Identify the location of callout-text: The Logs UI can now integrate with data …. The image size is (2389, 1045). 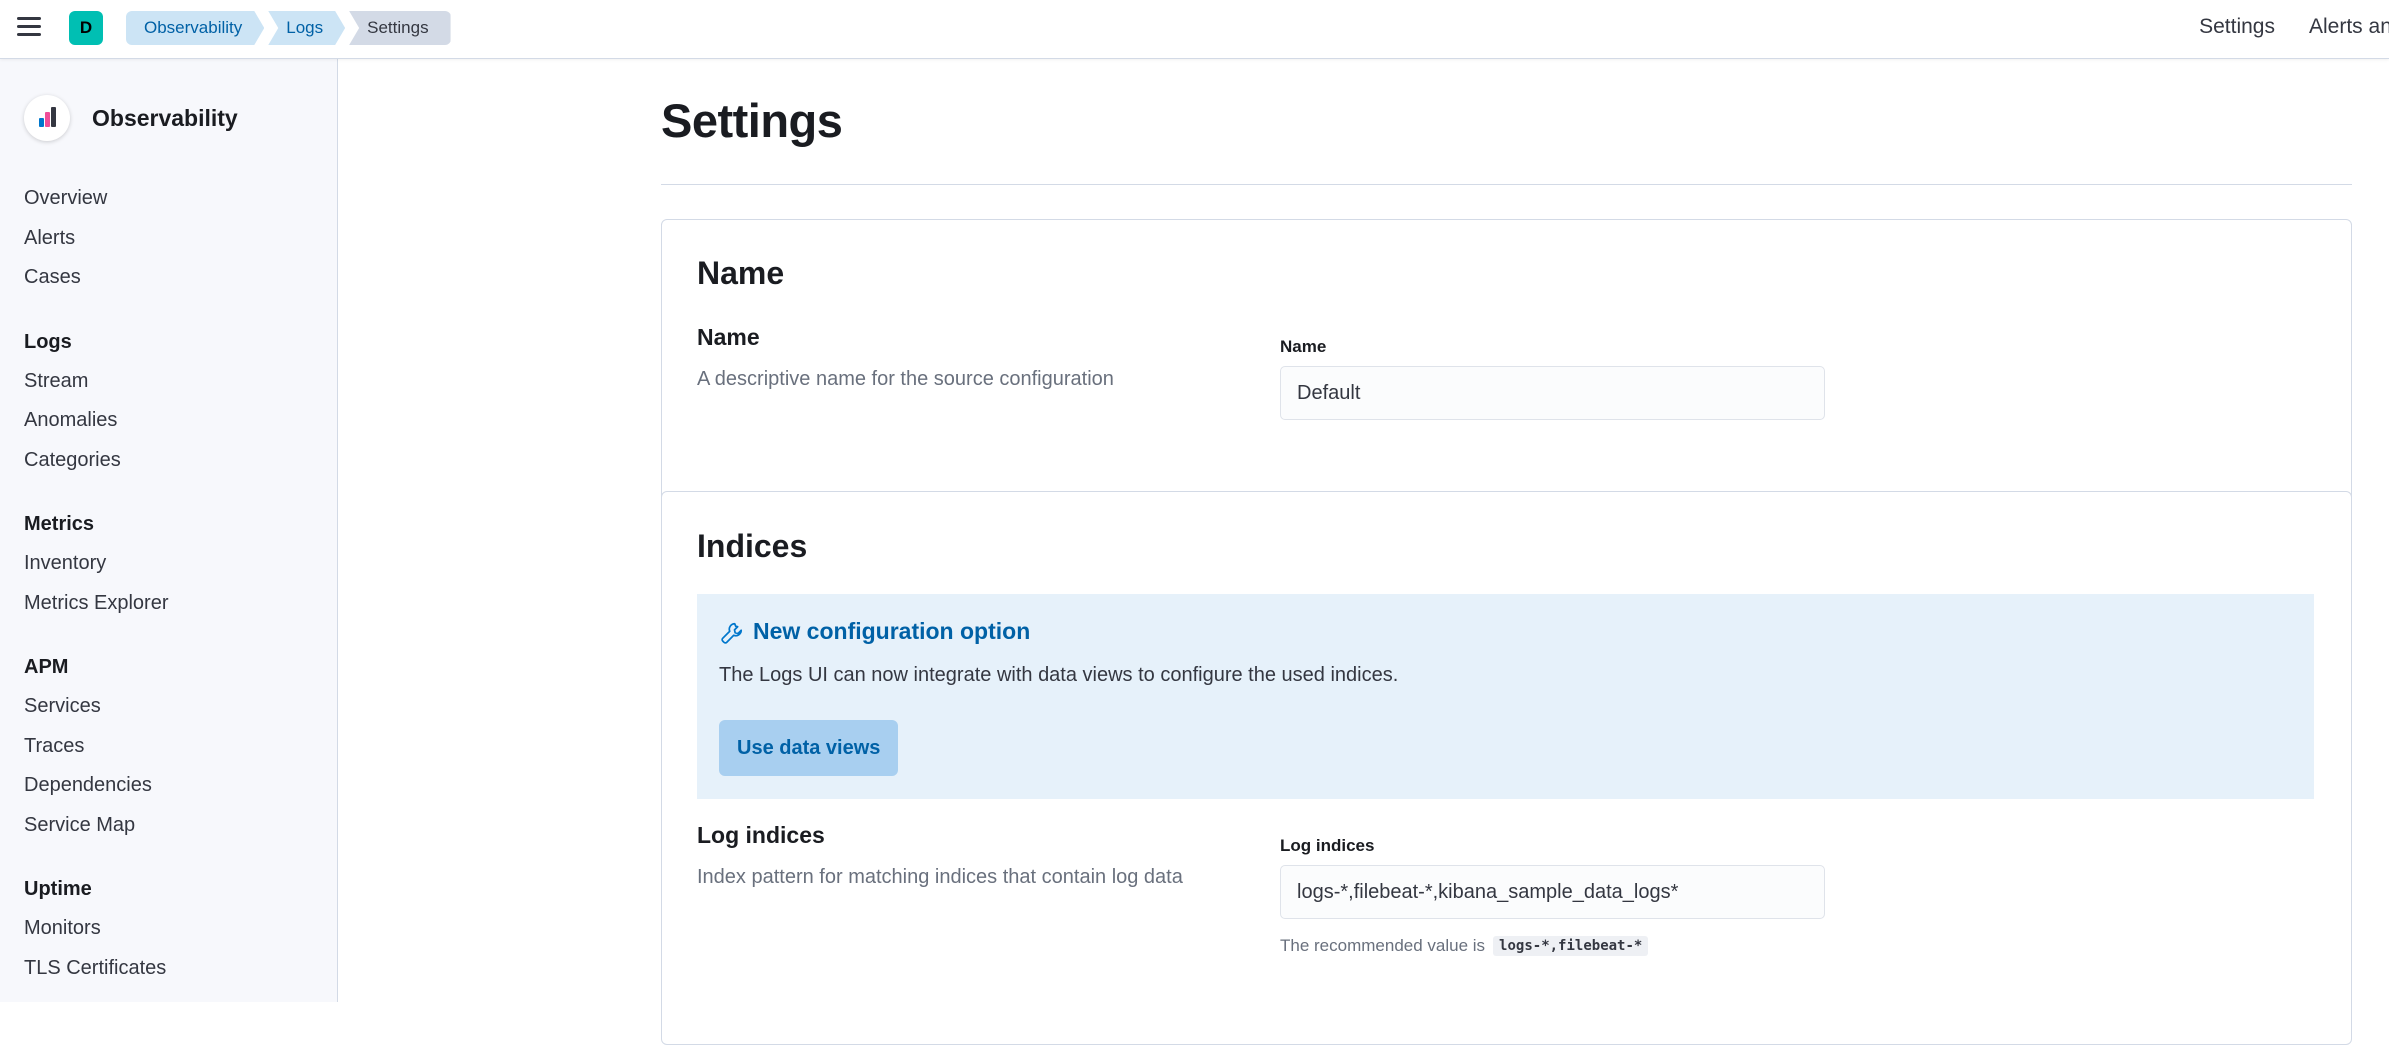
(1059, 675).